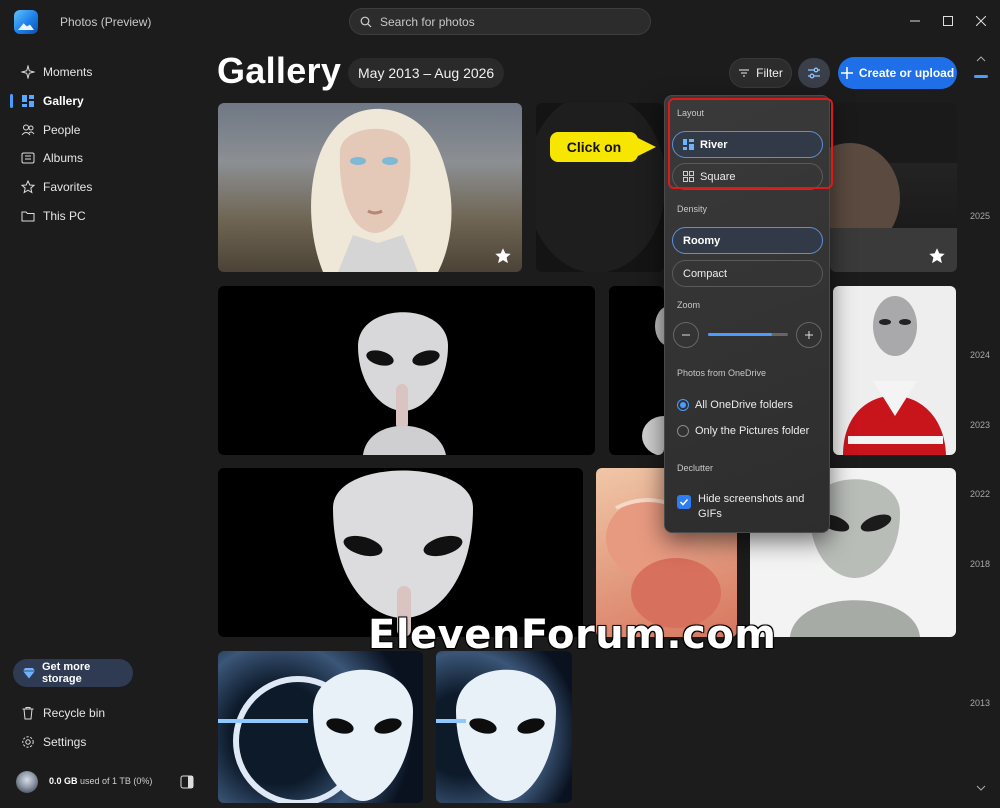 This screenshot has height=808, width=1000. I want to click on density-option-label: Roomy, so click(702, 240).